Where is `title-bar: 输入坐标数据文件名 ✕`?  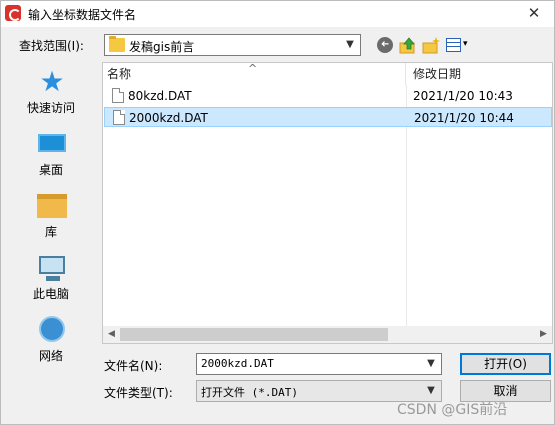 title-bar: 输入坐标数据文件名 ✕ is located at coordinates (277, 14).